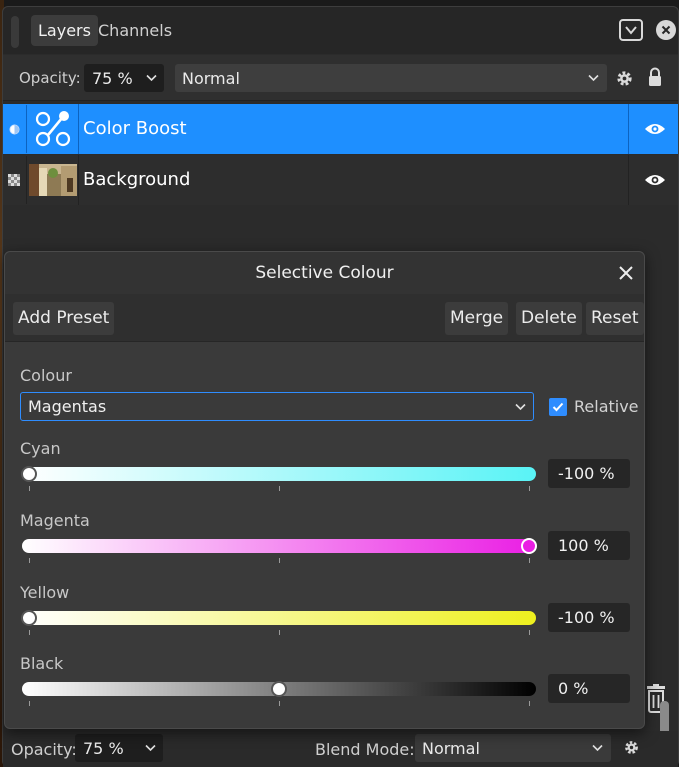 The height and width of the screenshot is (767, 679). What do you see at coordinates (549, 318) in the screenshot?
I see `delete-button: Delete` at bounding box center [549, 318].